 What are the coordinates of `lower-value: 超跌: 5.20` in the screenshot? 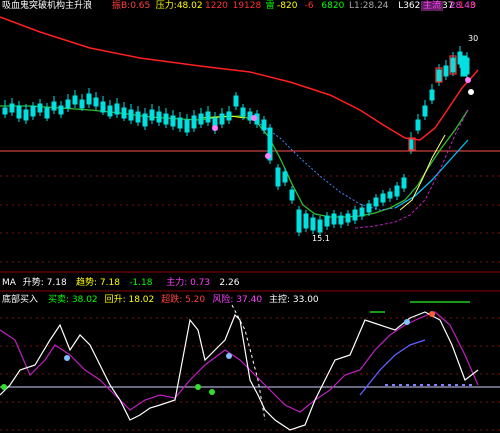 It's located at (183, 300).